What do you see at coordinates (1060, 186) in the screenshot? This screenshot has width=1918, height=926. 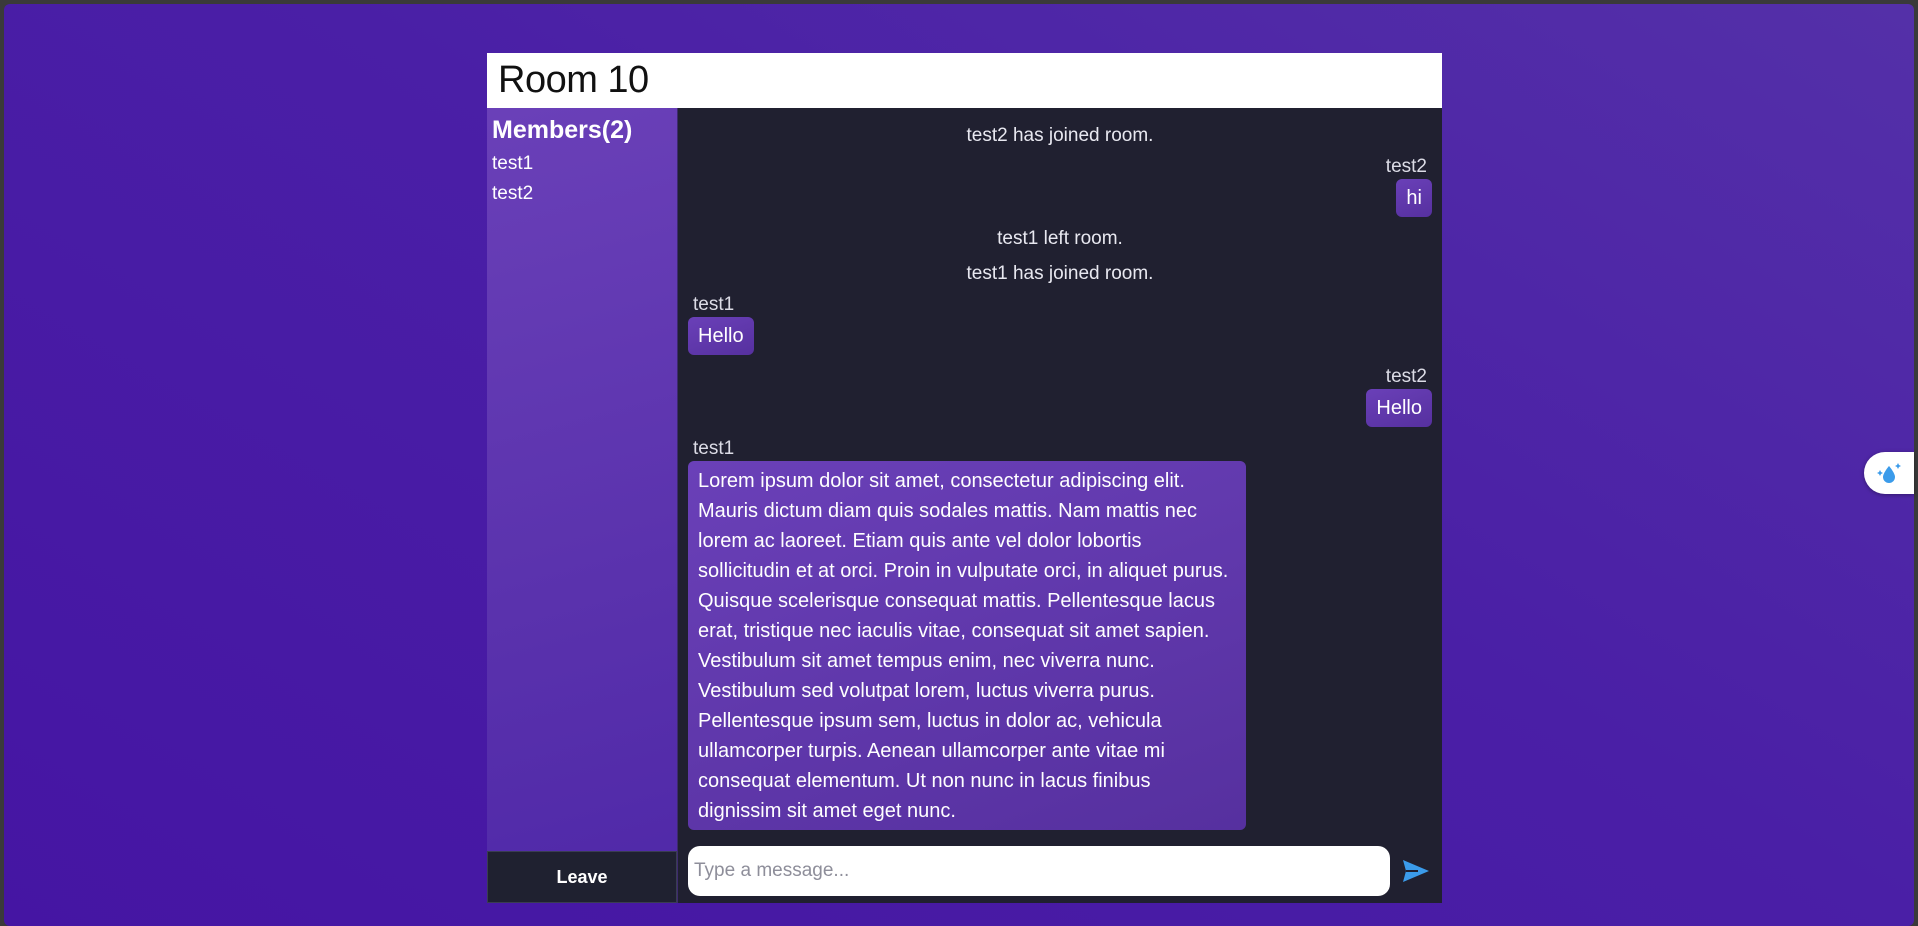 I see `chat-message: test2 hi` at bounding box center [1060, 186].